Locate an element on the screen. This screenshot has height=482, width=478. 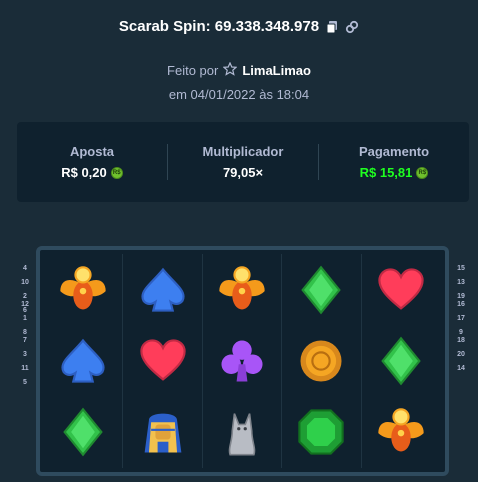
payline-number: 20 is located at coordinates (461, 354).